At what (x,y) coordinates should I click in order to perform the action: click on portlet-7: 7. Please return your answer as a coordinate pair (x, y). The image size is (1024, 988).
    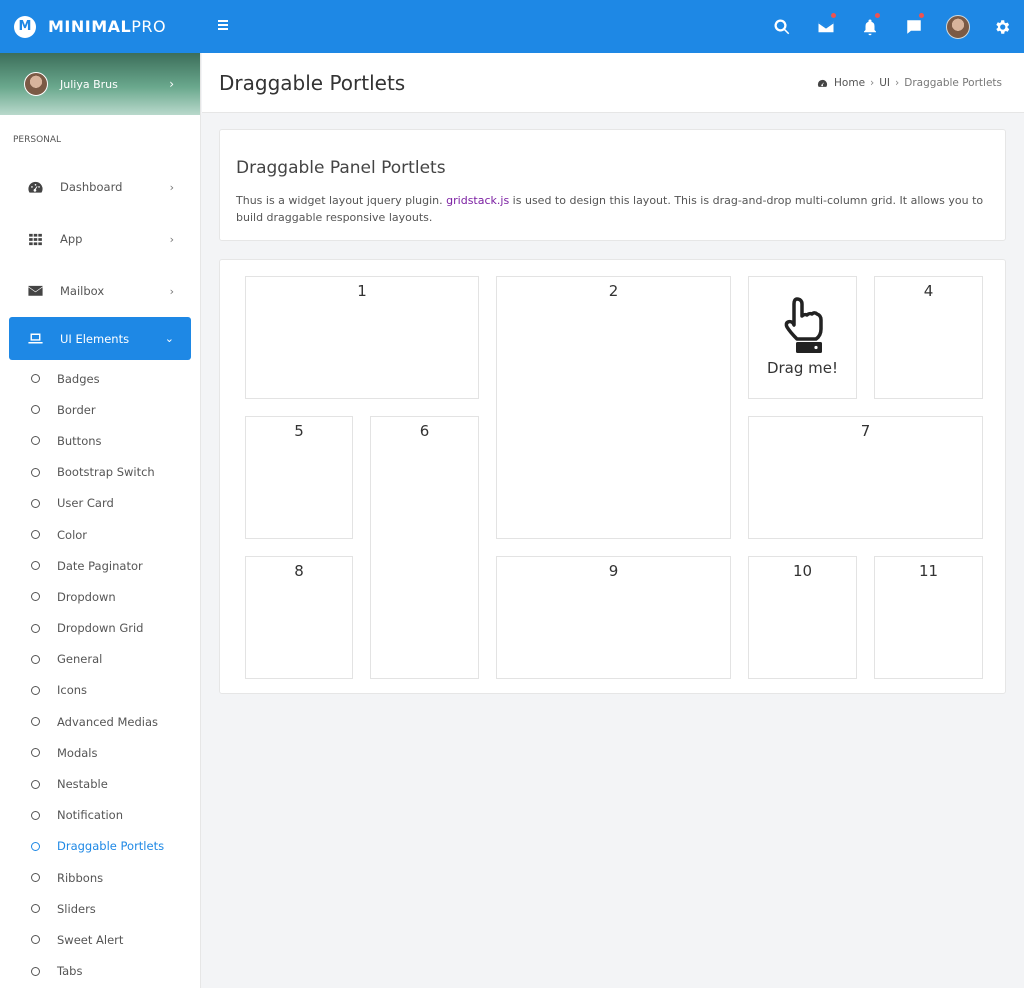
    Looking at the image, I should click on (865, 477).